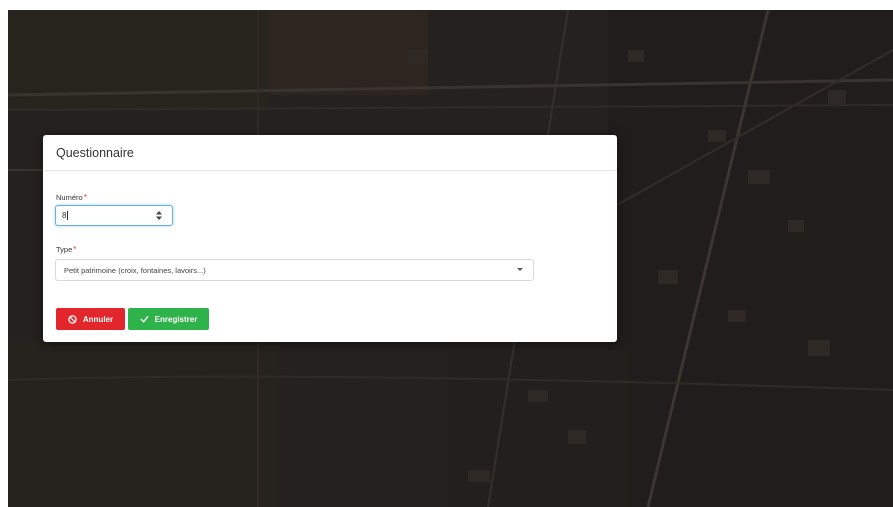 Image resolution: width=893 pixels, height=507 pixels. I want to click on numero-label-text: Numéro, so click(69, 197).